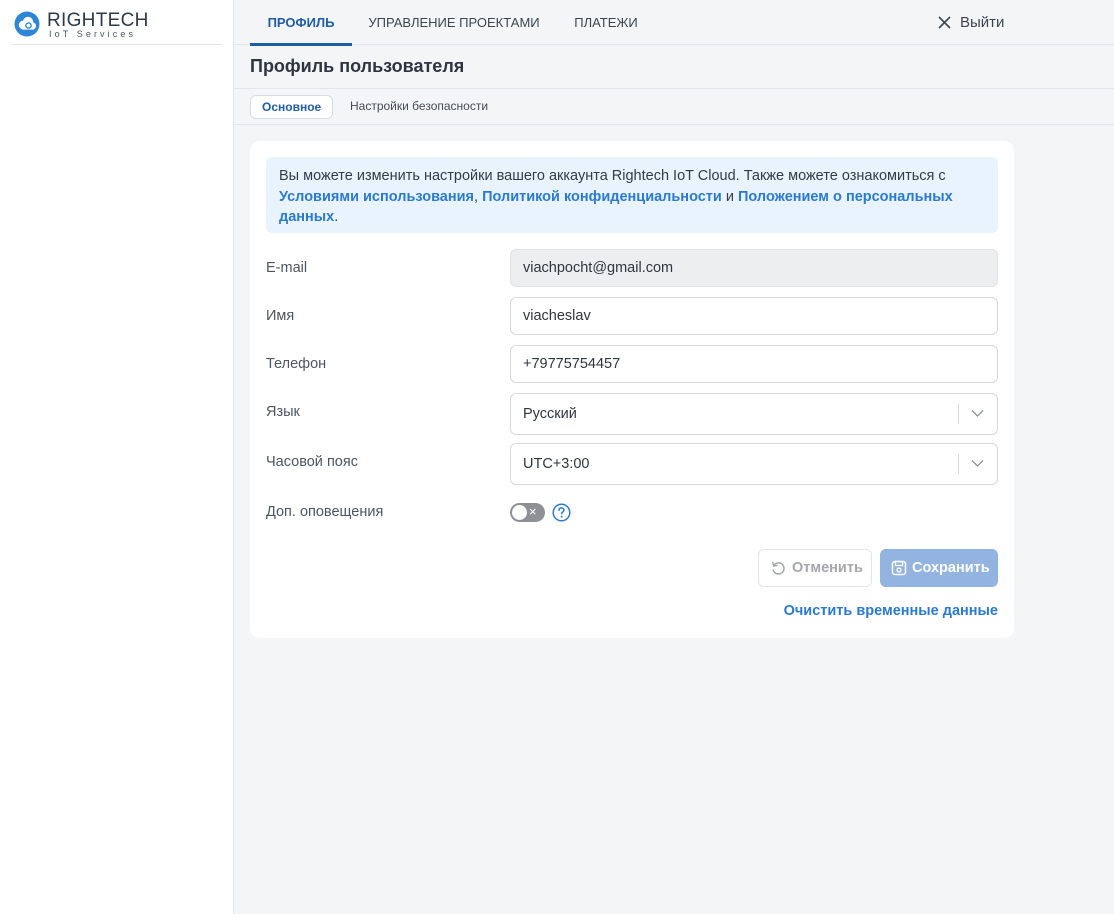 The width and height of the screenshot is (1114, 914). What do you see at coordinates (357, 66) in the screenshot?
I see `page-title: Профиль пользователя` at bounding box center [357, 66].